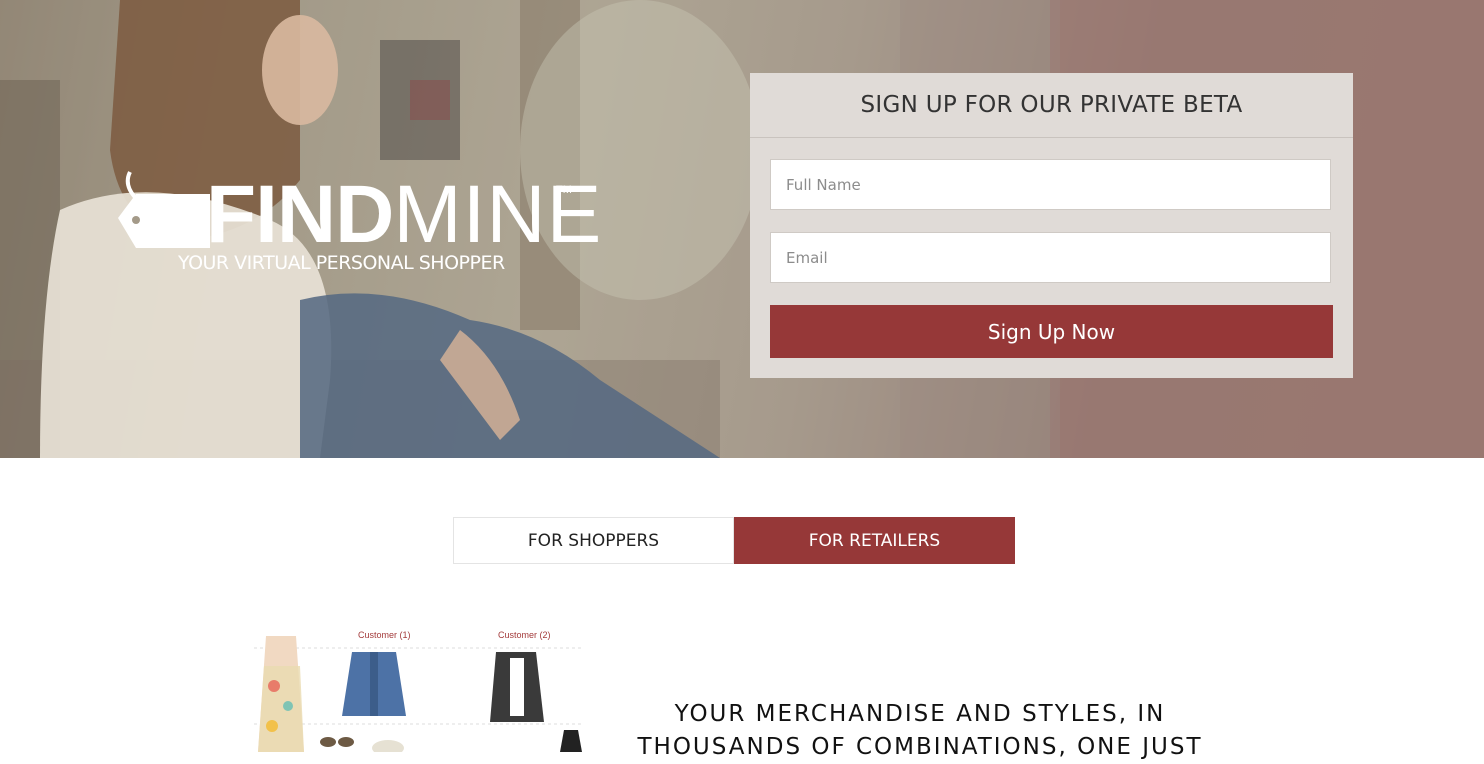 This screenshot has width=1484, height=764. What do you see at coordinates (419, 694) in the screenshot?
I see `outfit-collage-image` at bounding box center [419, 694].